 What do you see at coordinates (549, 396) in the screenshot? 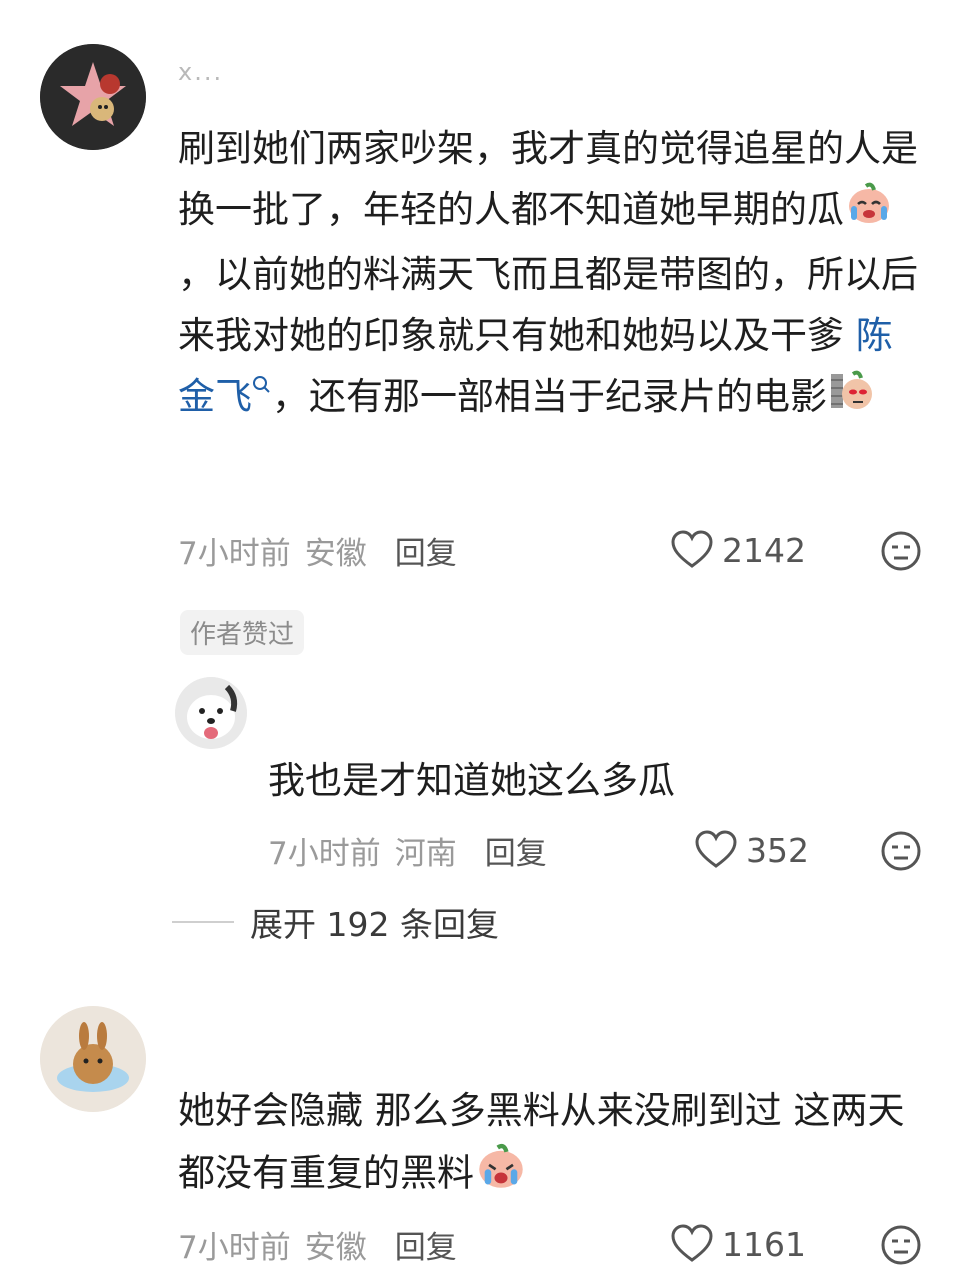
I see `comment-text-part: ，还有那一部相当于纪录片的电影` at bounding box center [549, 396].